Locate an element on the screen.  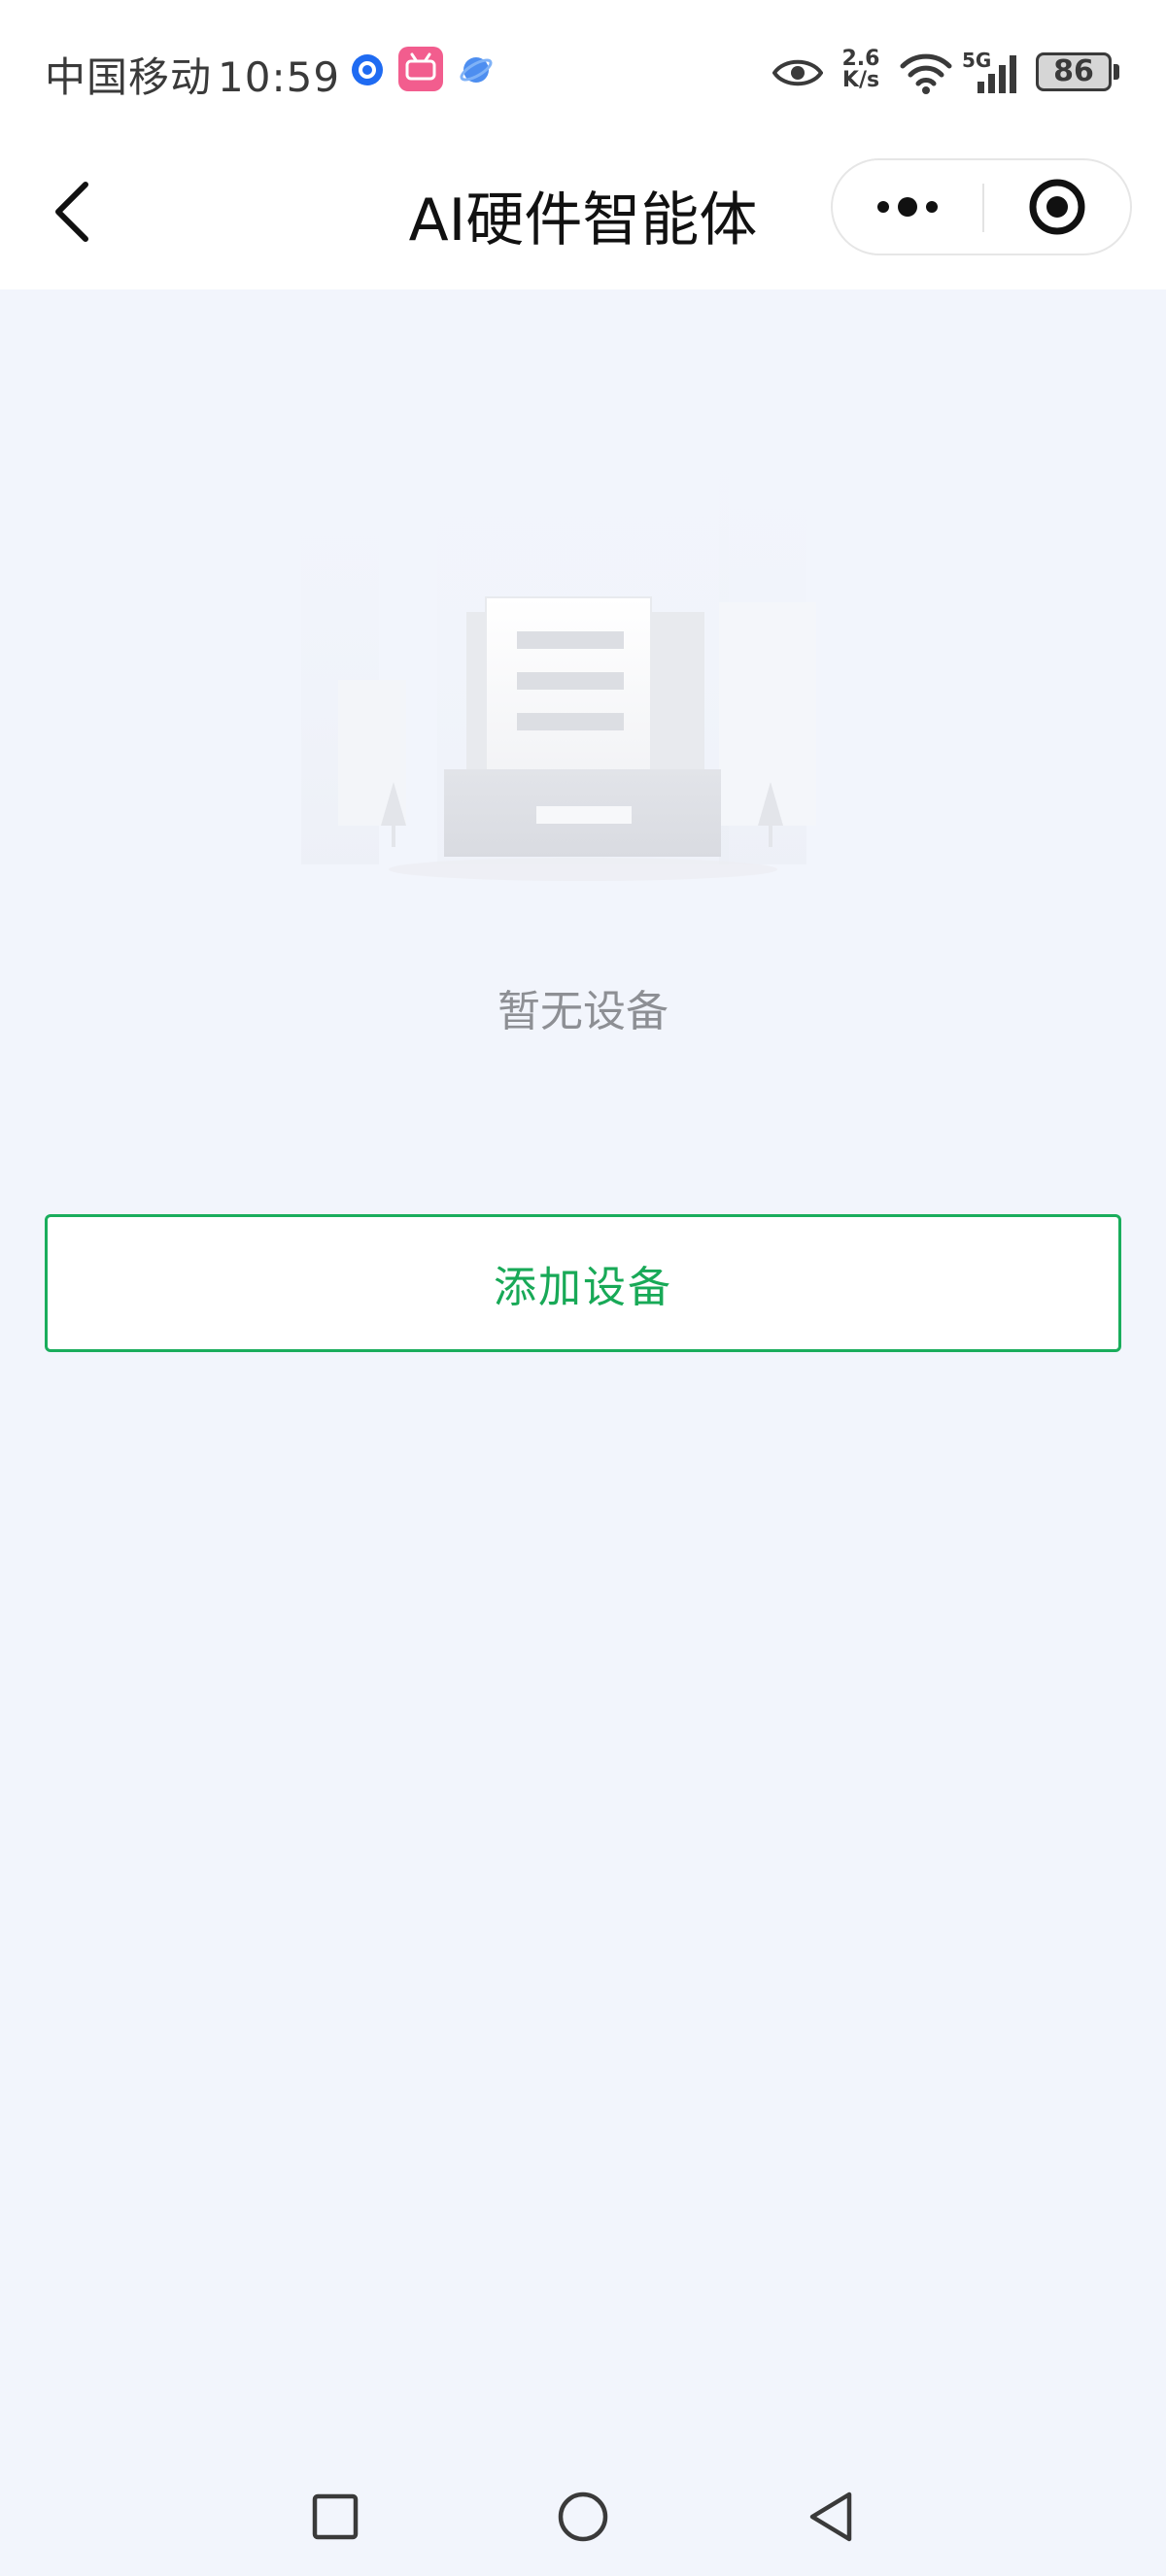
target-close-icon is located at coordinates (1057, 207).